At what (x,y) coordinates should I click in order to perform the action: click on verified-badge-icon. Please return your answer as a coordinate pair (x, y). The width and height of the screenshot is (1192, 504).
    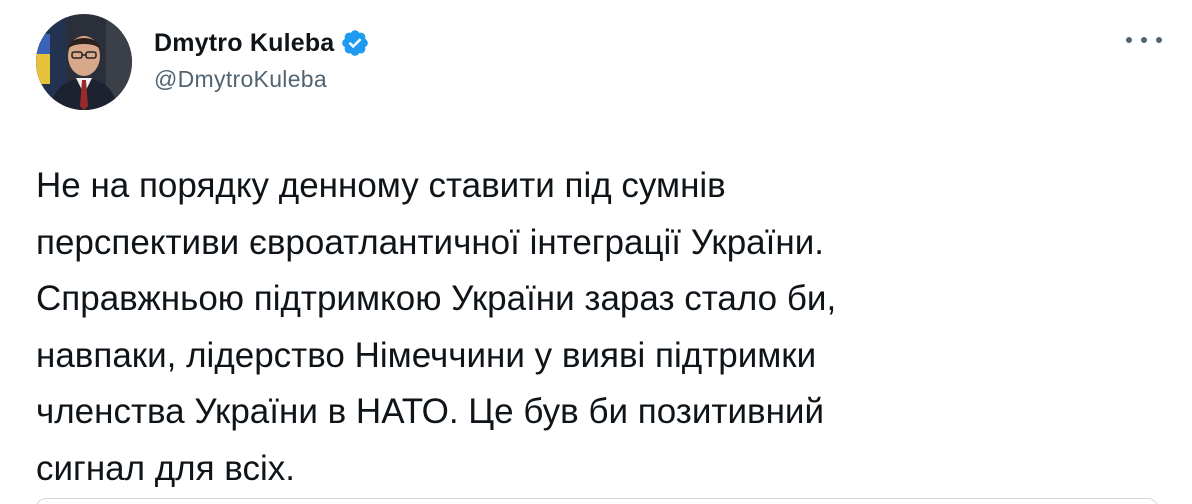
    Looking at the image, I should click on (355, 43).